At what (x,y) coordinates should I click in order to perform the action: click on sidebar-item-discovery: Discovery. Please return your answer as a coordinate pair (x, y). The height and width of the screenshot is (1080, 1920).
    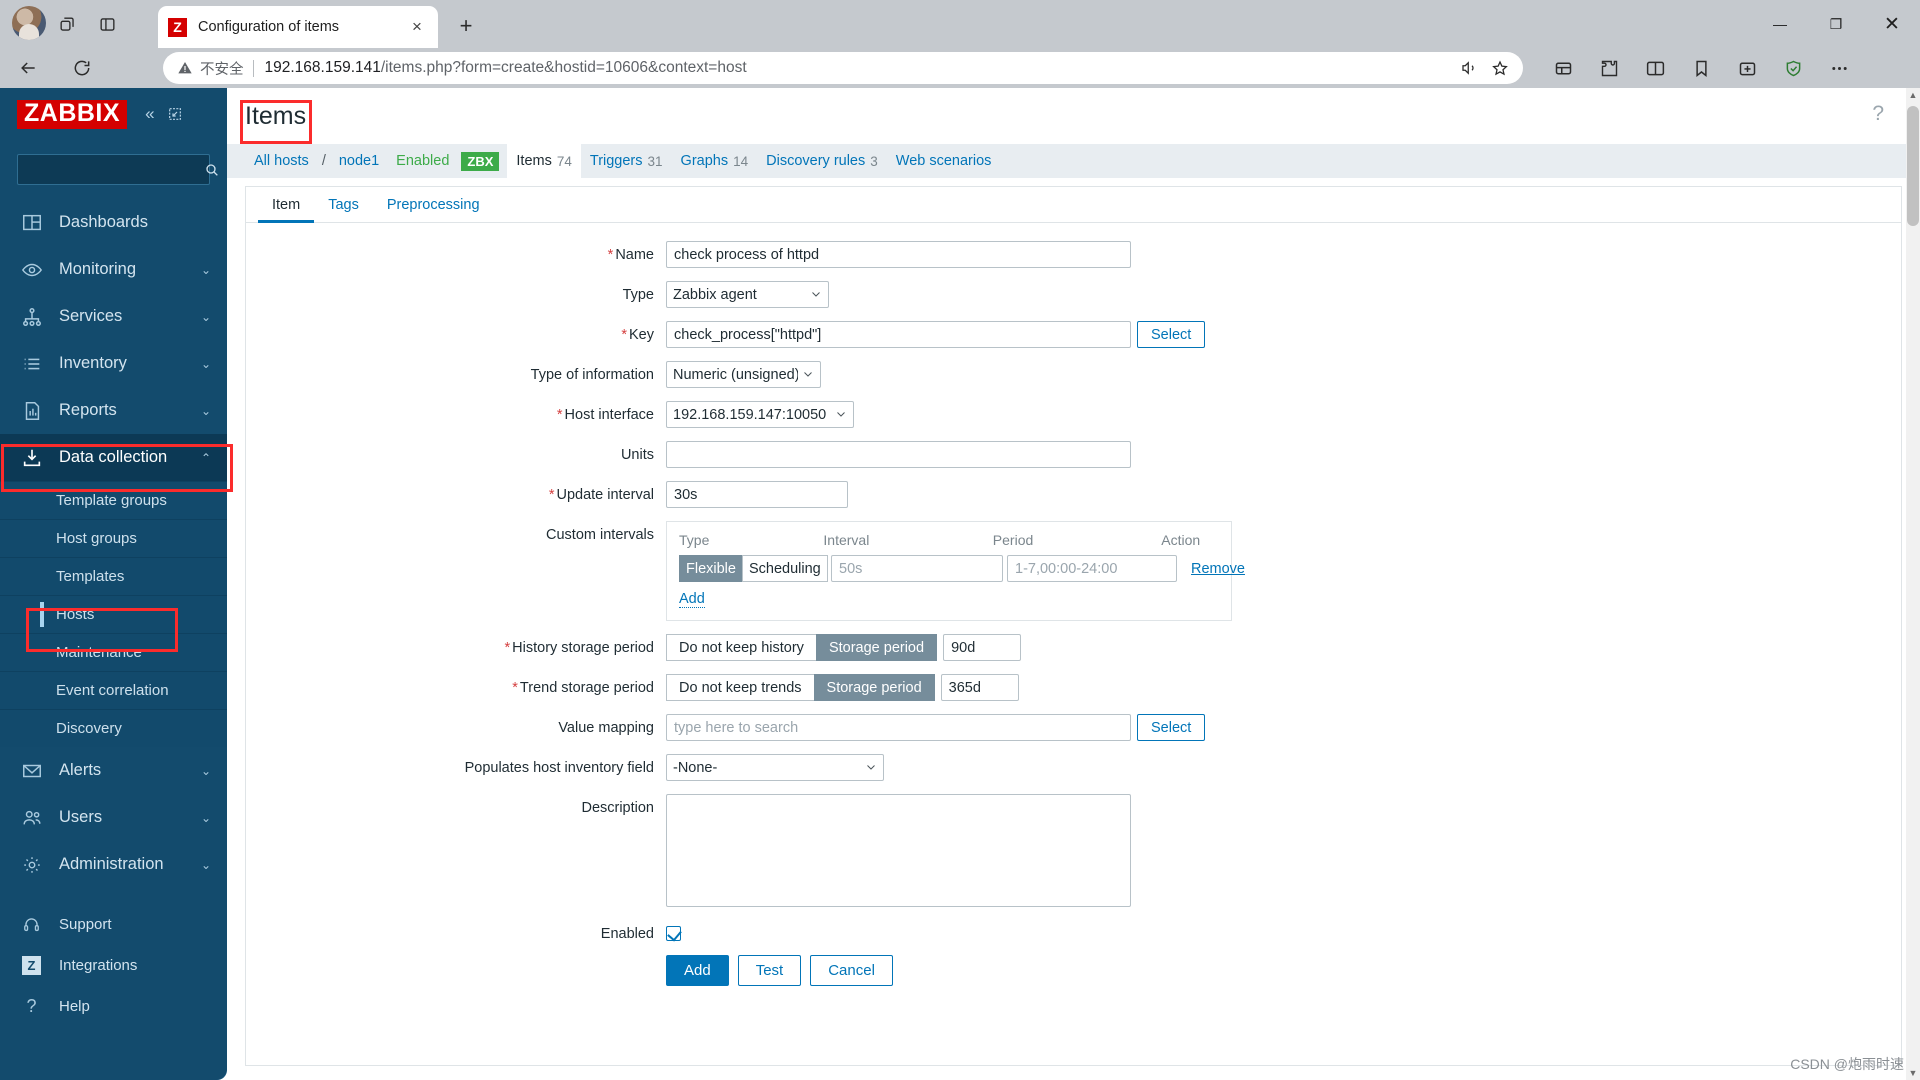
    Looking at the image, I should click on (113, 728).